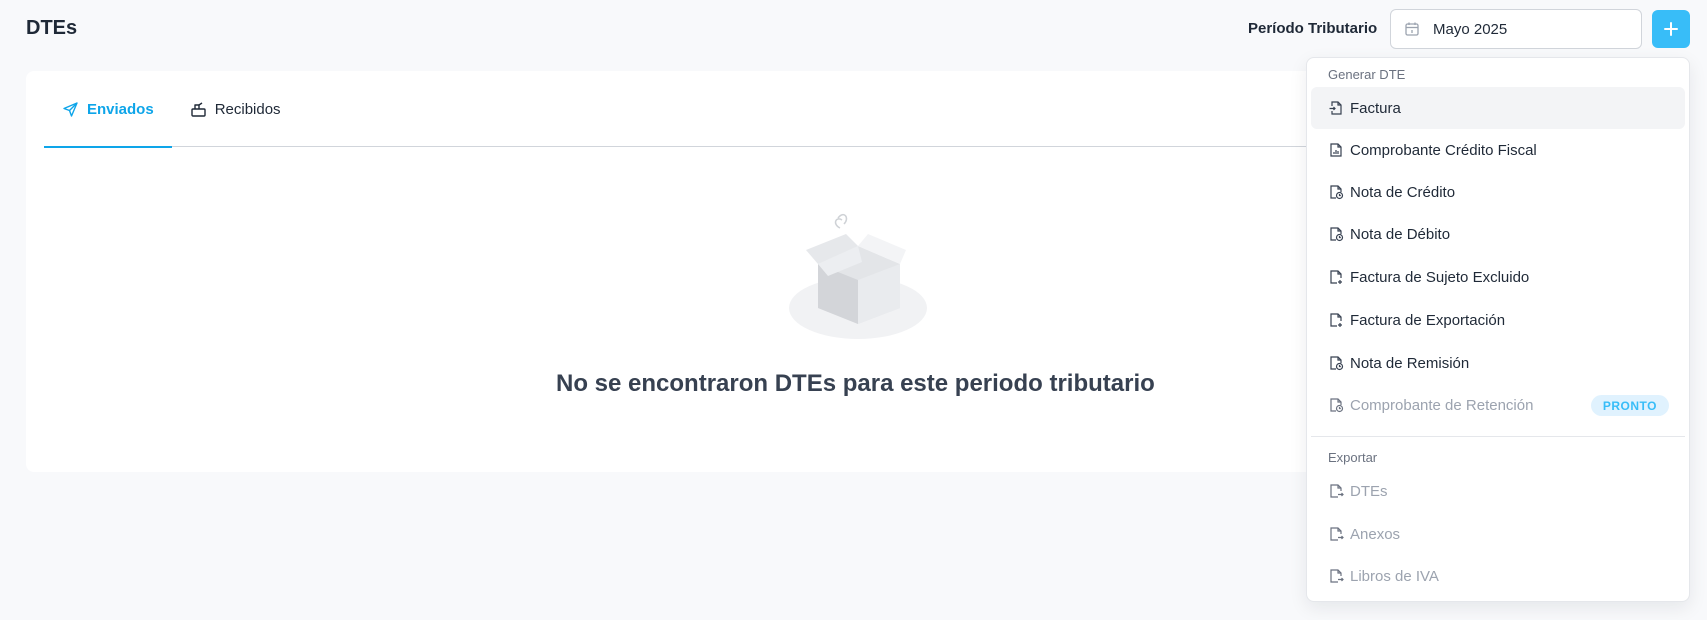 The height and width of the screenshot is (620, 1707). Describe the element at coordinates (247, 109) in the screenshot. I see `tab-label: Recibidos` at that location.